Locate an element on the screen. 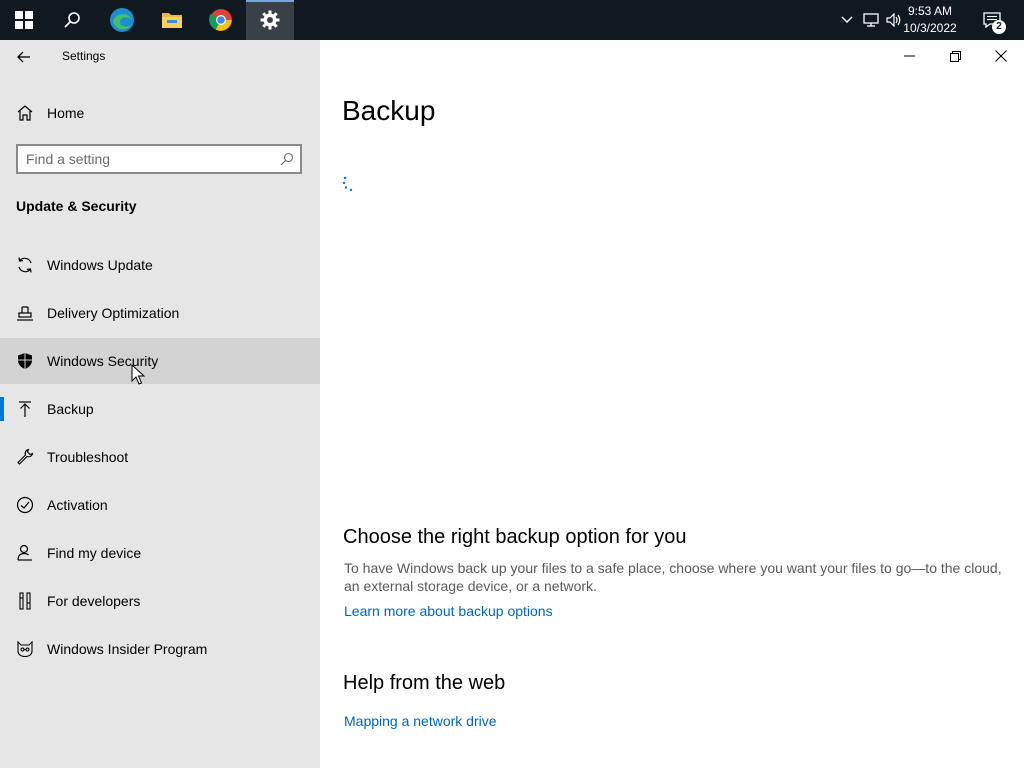 This screenshot has height=768, width=1024. back-arrow-icon is located at coordinates (23, 57).